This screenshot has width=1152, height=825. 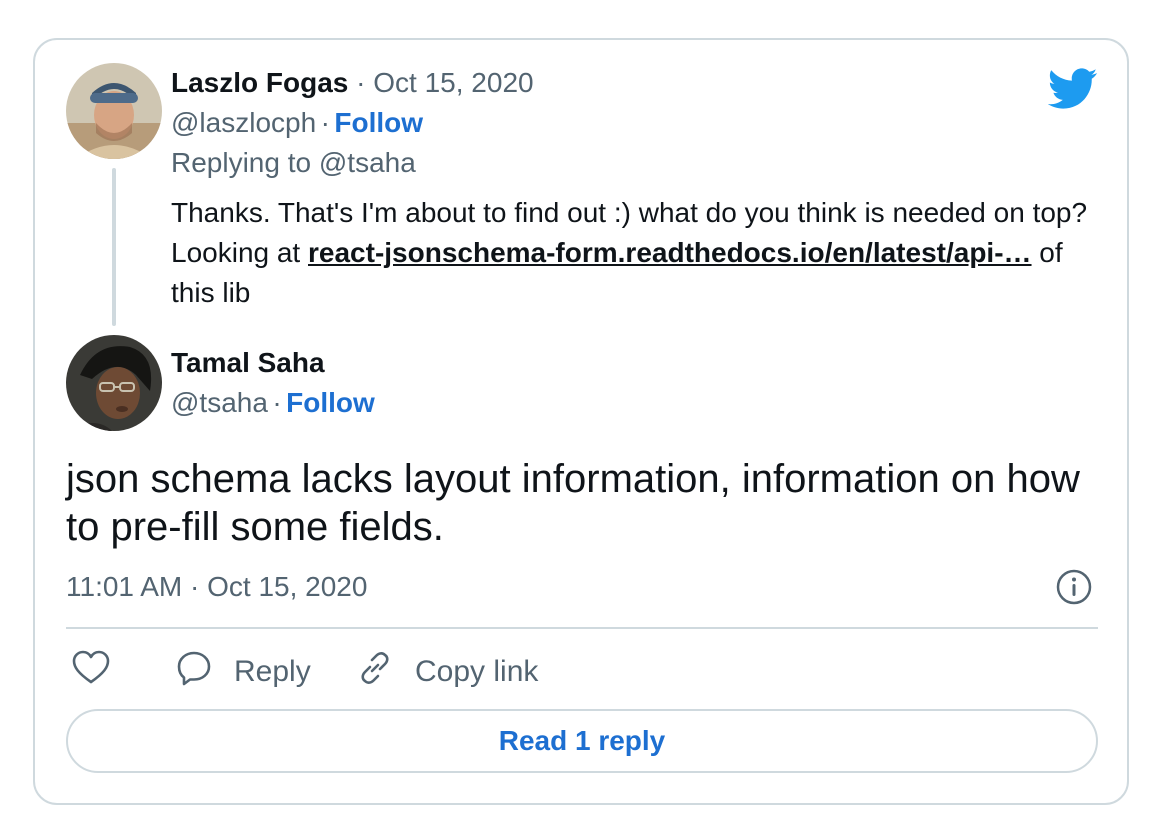 I want to click on main-handle-row: @tsaha · Follow, so click(x=273, y=403).